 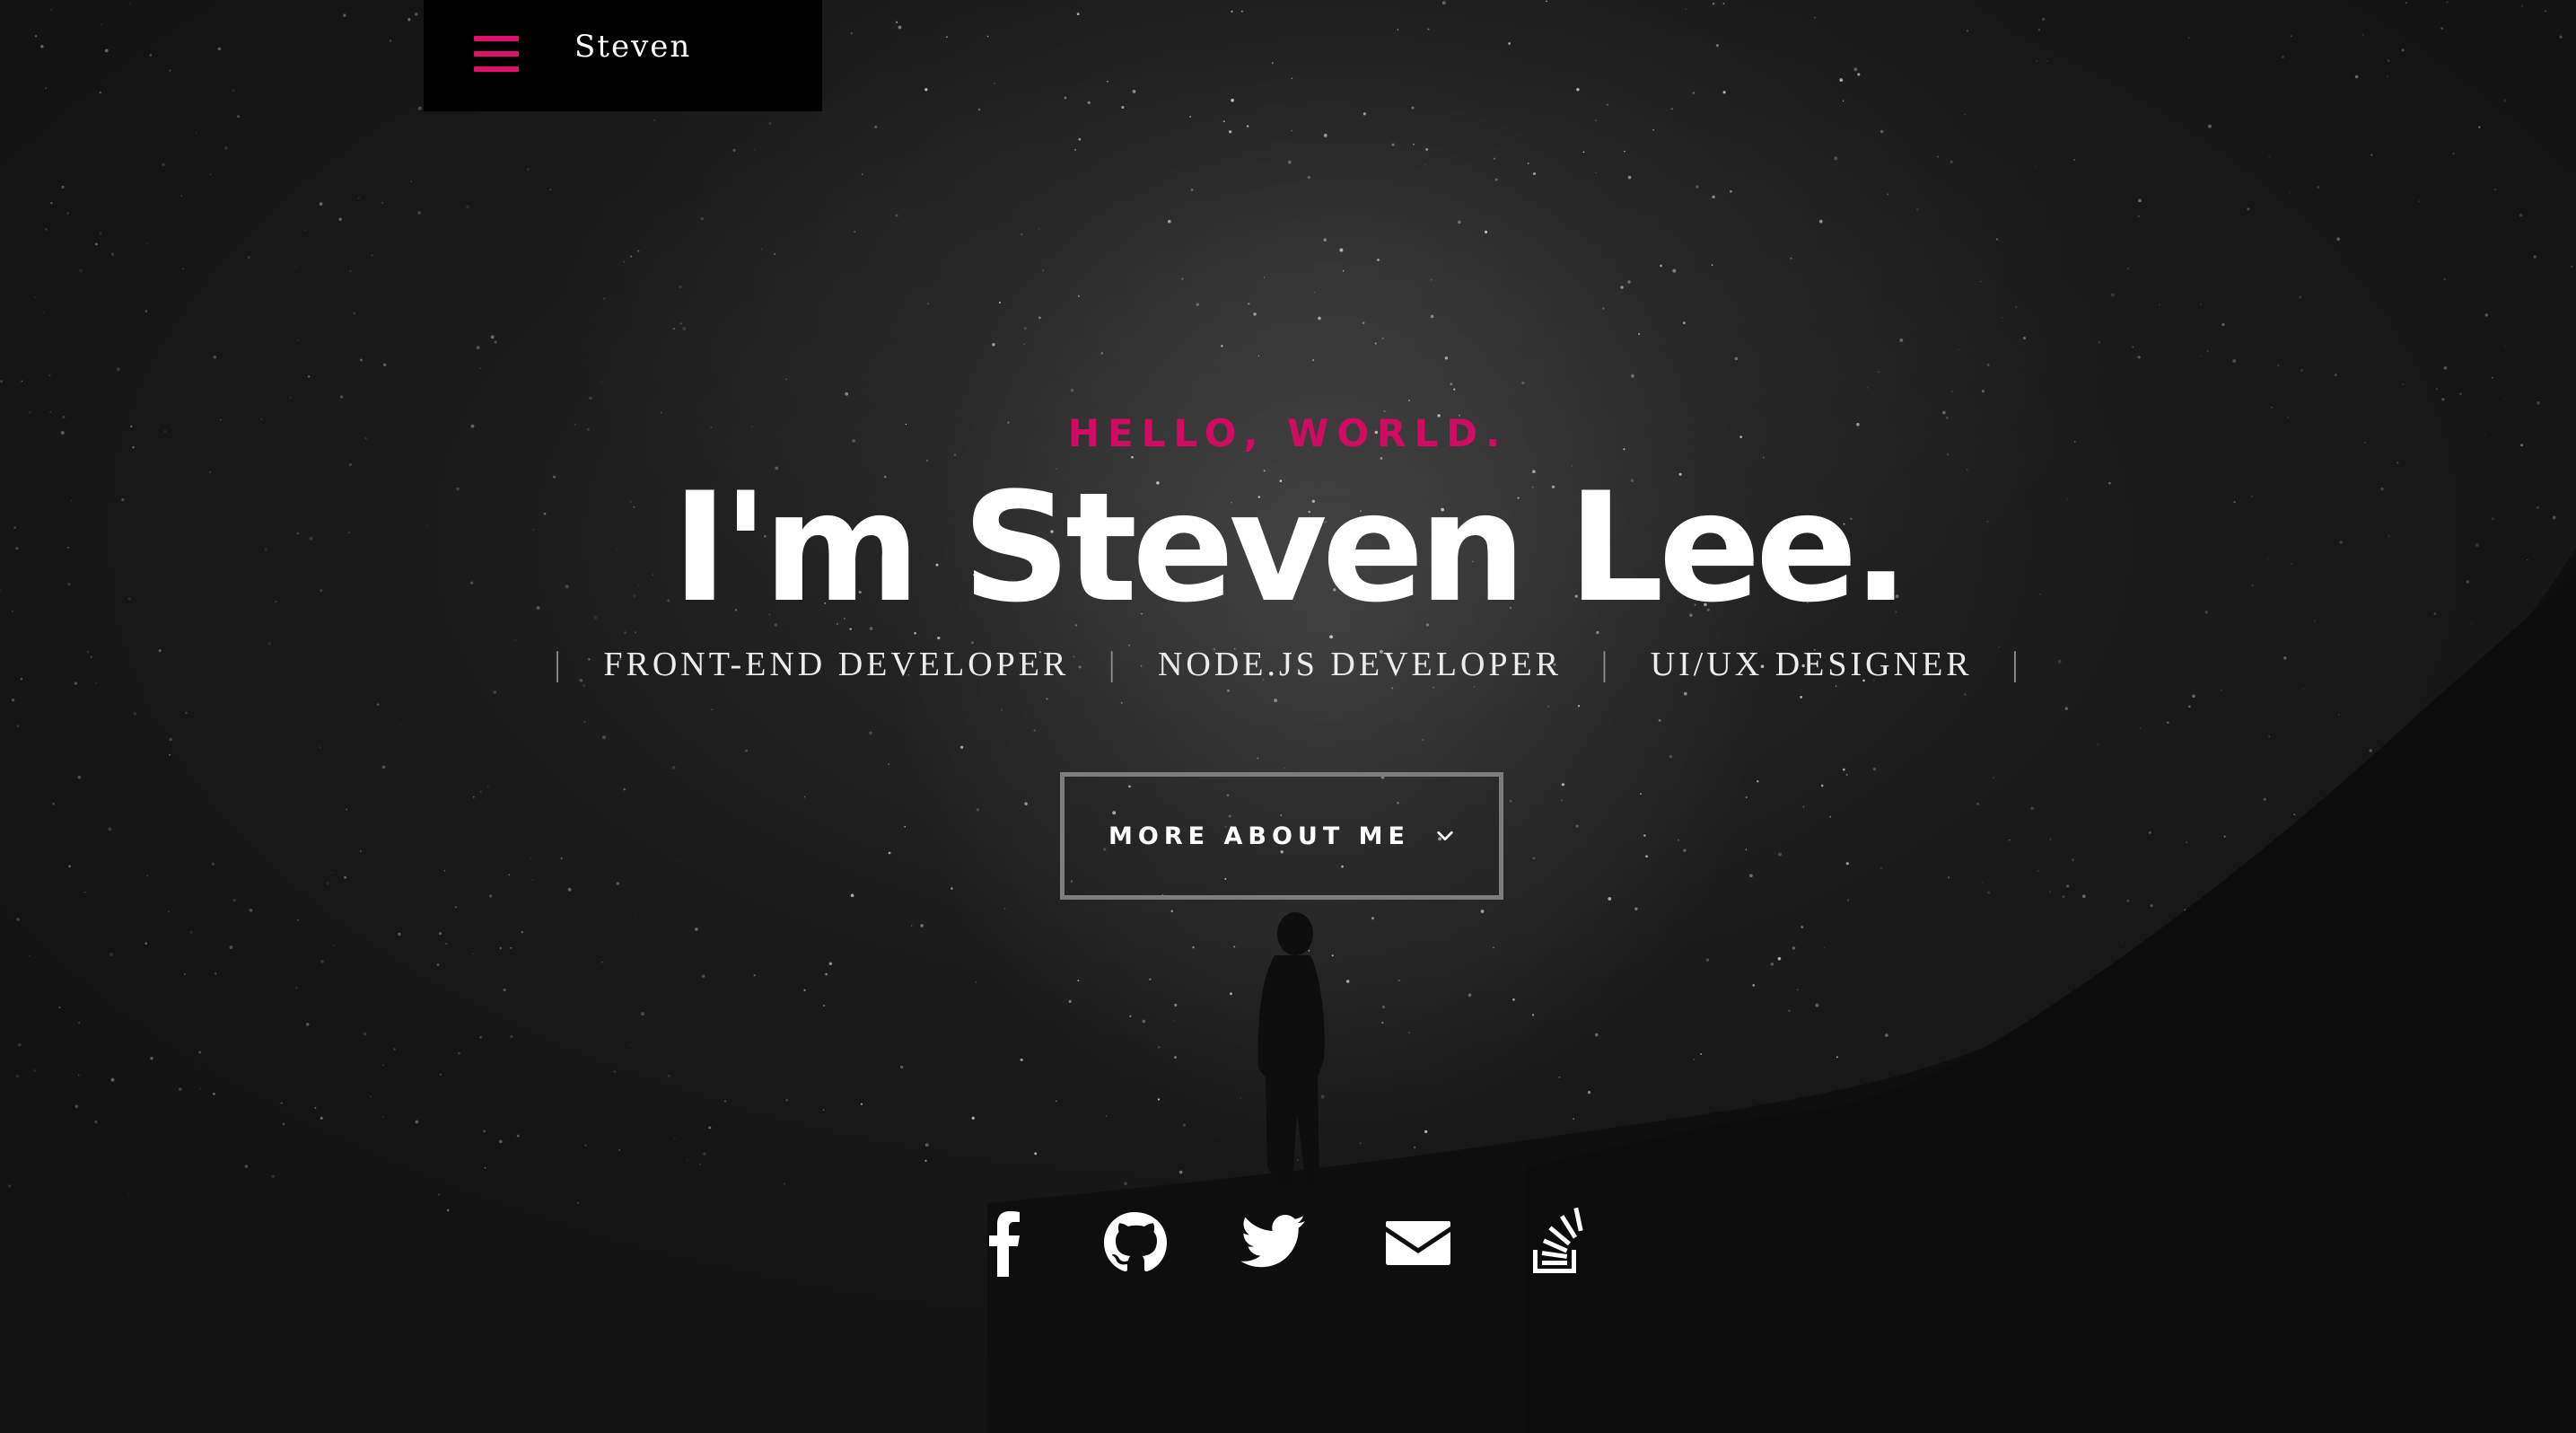 What do you see at coordinates (1291, 1048) in the screenshot?
I see `person-silhouette` at bounding box center [1291, 1048].